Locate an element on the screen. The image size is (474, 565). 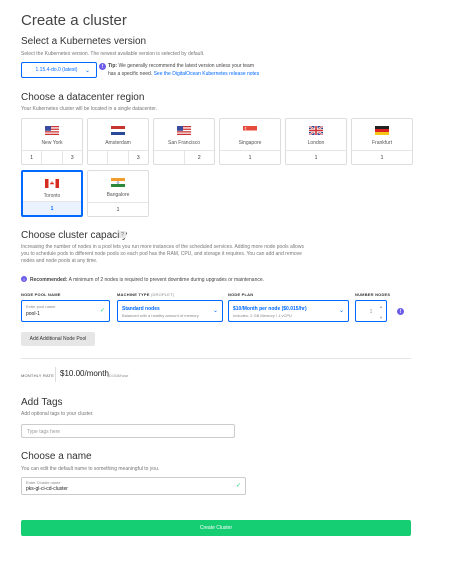
col-pool-name: NODE POOL NAME is located at coordinates (41, 294).